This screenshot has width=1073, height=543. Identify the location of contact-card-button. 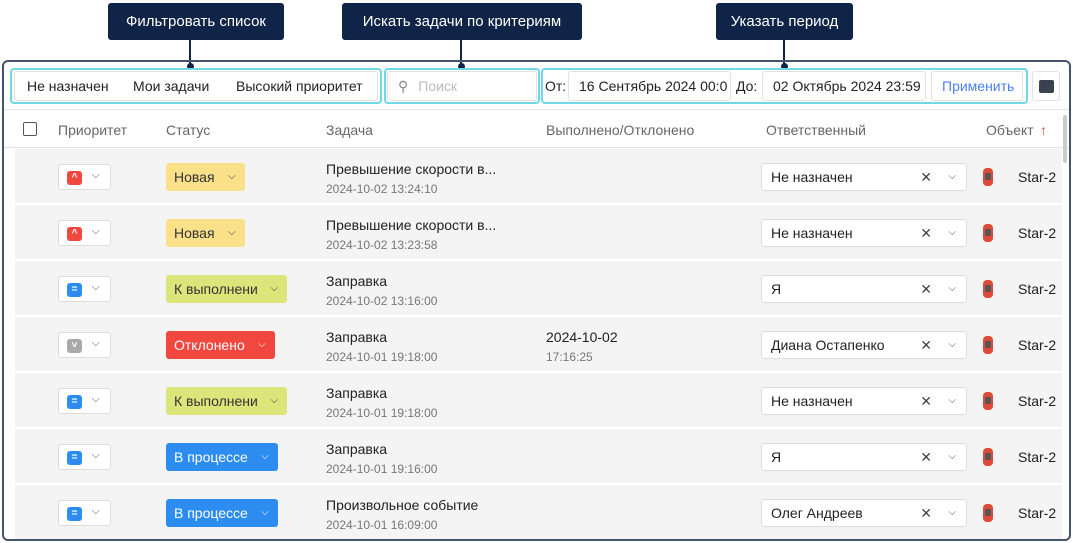
(1046, 86).